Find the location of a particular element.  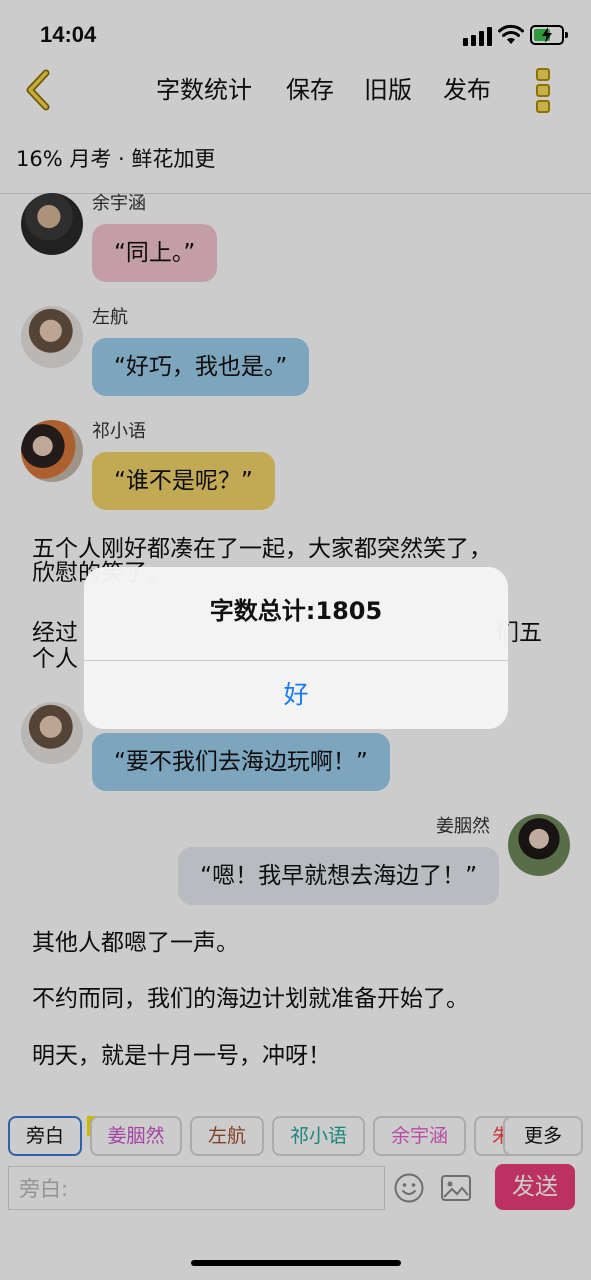

alert-ok-button: 好 is located at coordinates (296, 695).